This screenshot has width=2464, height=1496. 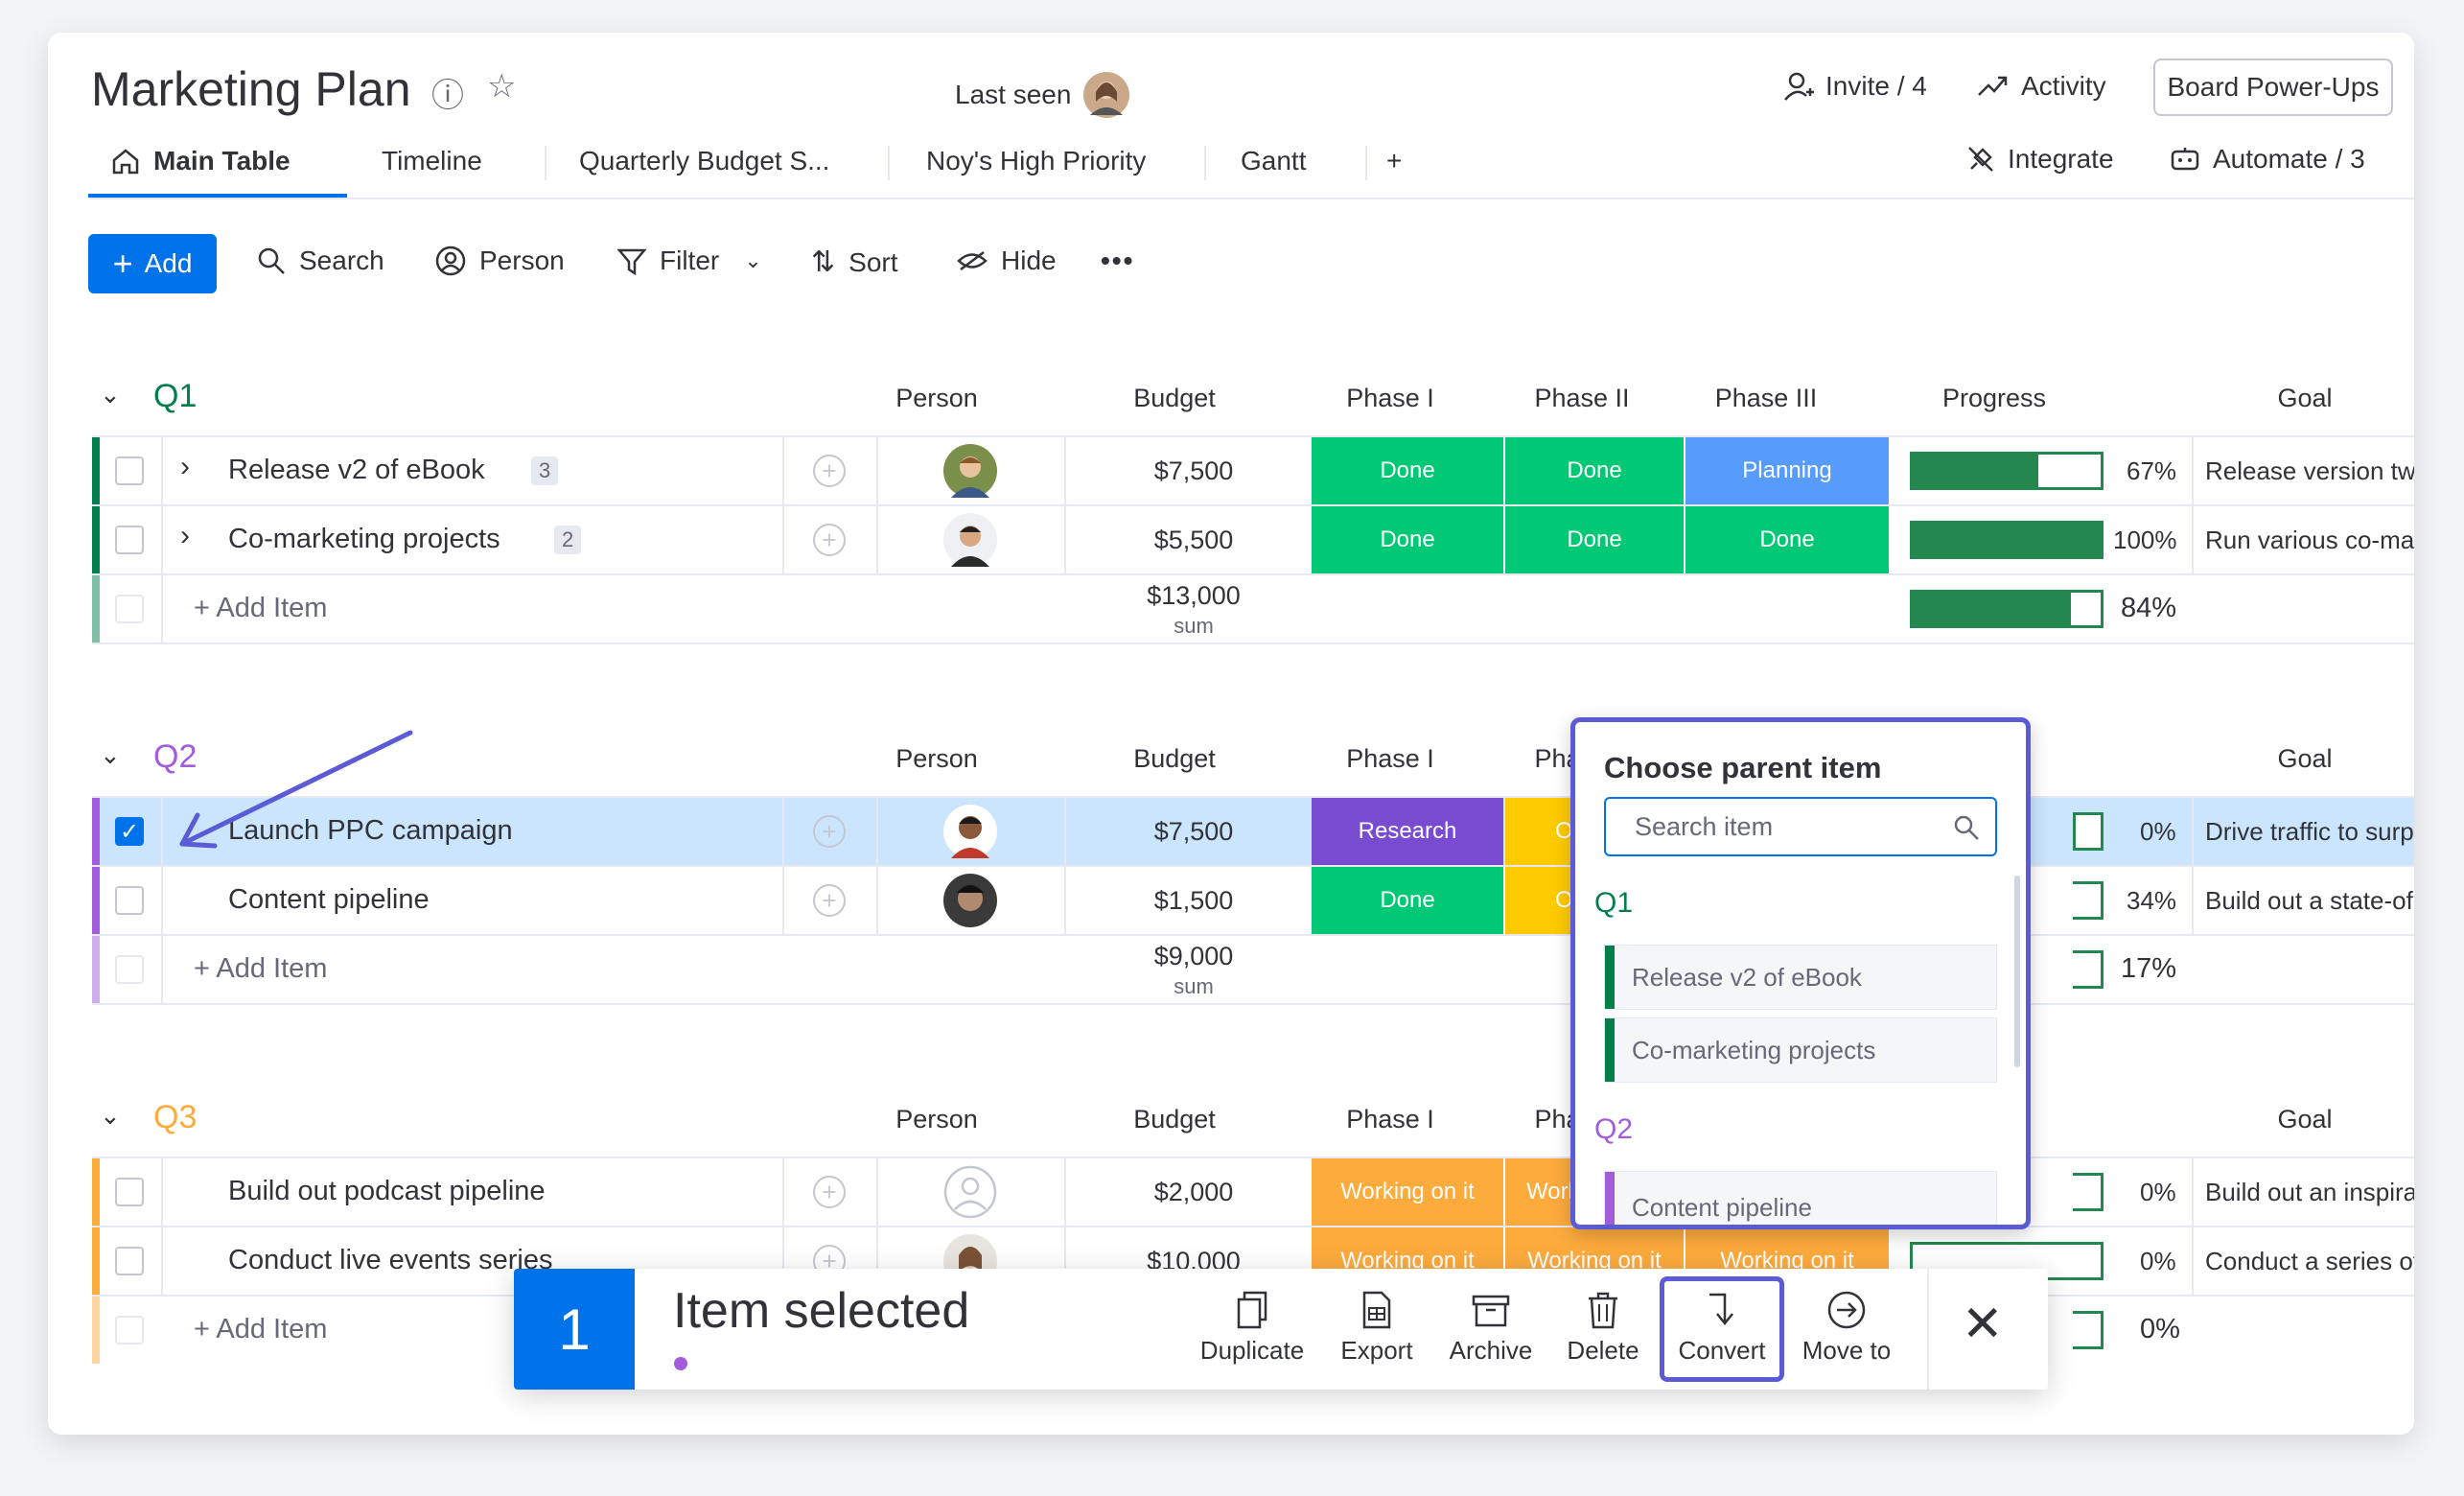 I want to click on item-name: Content pipeline, so click(x=329, y=900).